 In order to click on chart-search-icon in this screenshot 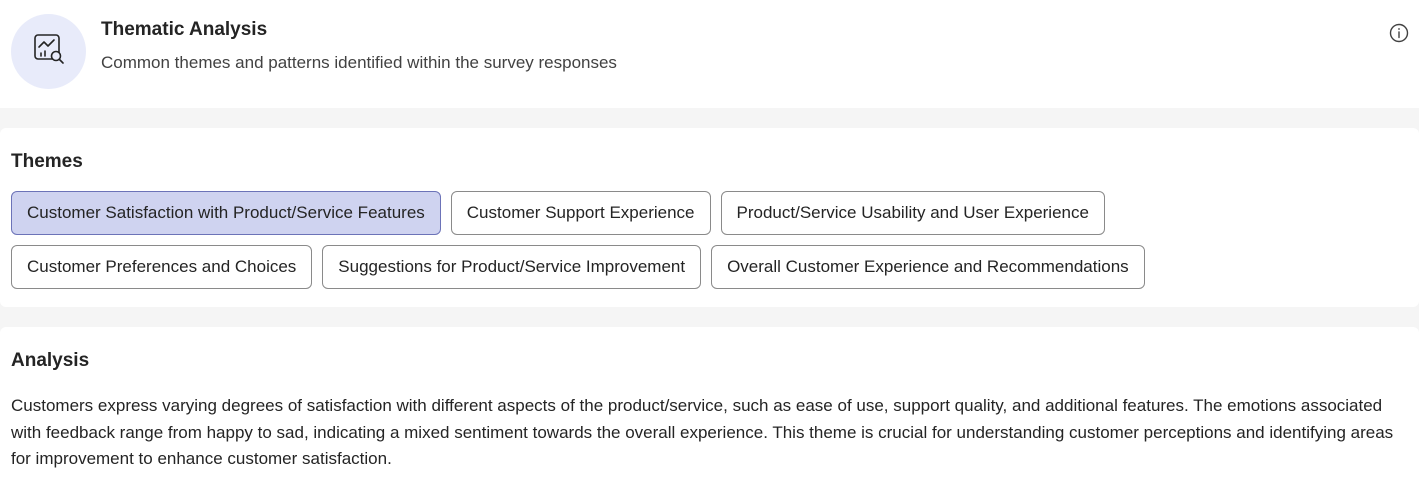, I will do `click(49, 51)`.